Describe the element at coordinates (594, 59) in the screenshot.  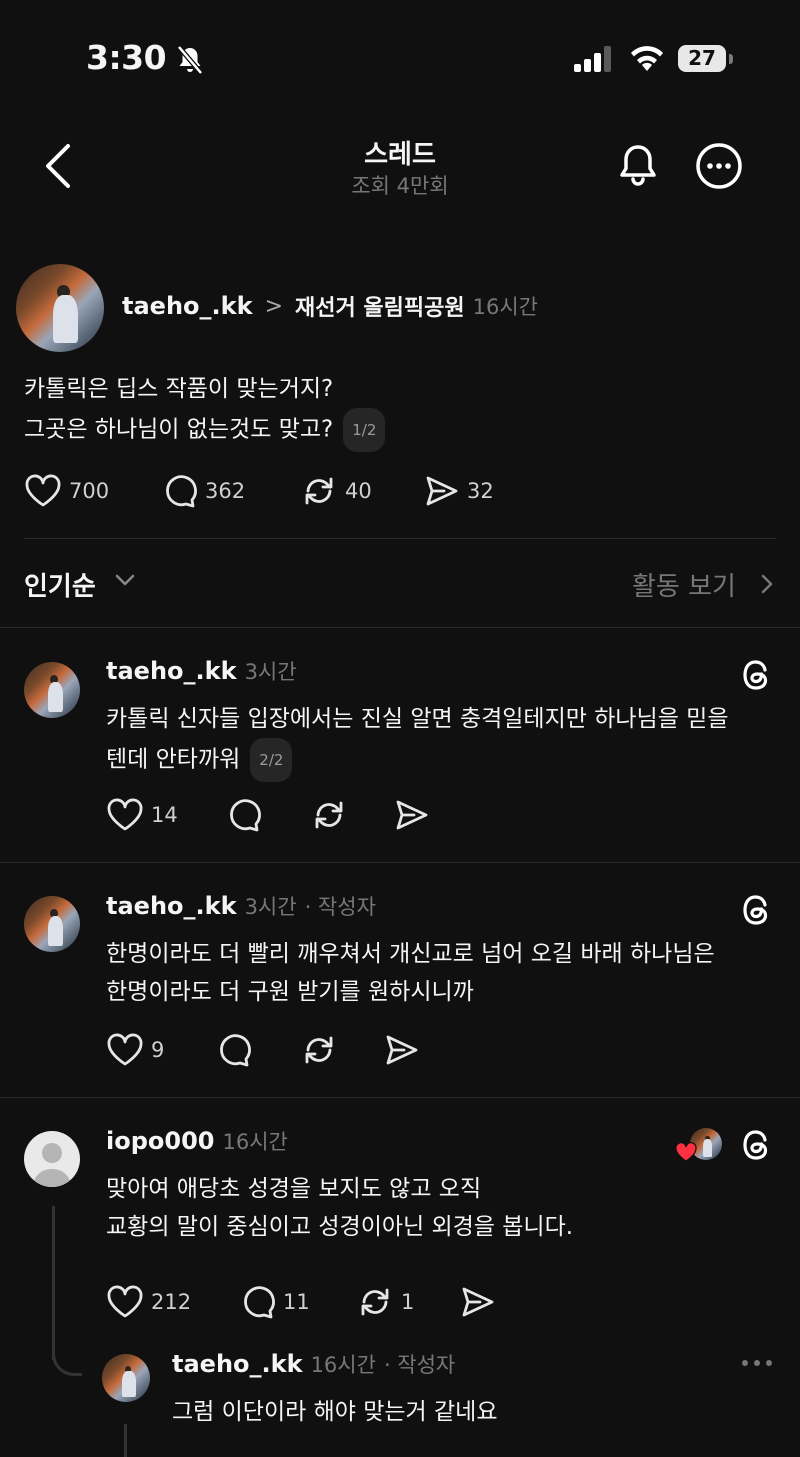
I see `cellular-signal-icon` at that location.